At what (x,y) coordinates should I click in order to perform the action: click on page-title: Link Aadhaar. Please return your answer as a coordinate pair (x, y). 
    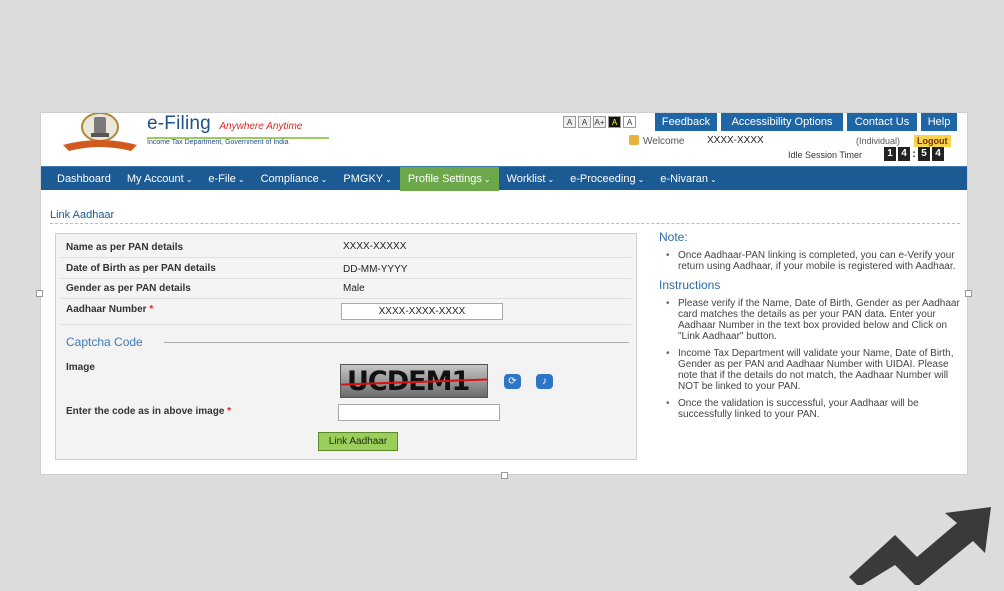
    Looking at the image, I should click on (82, 215).